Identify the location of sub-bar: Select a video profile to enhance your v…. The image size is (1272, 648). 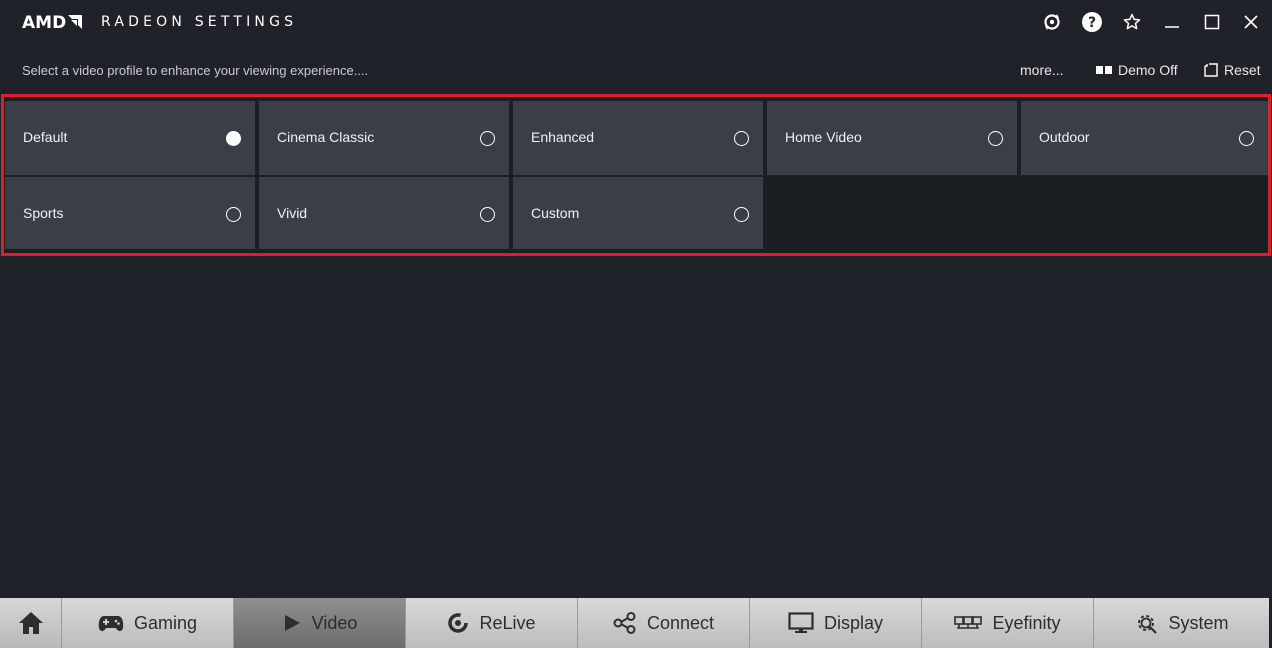
(636, 70).